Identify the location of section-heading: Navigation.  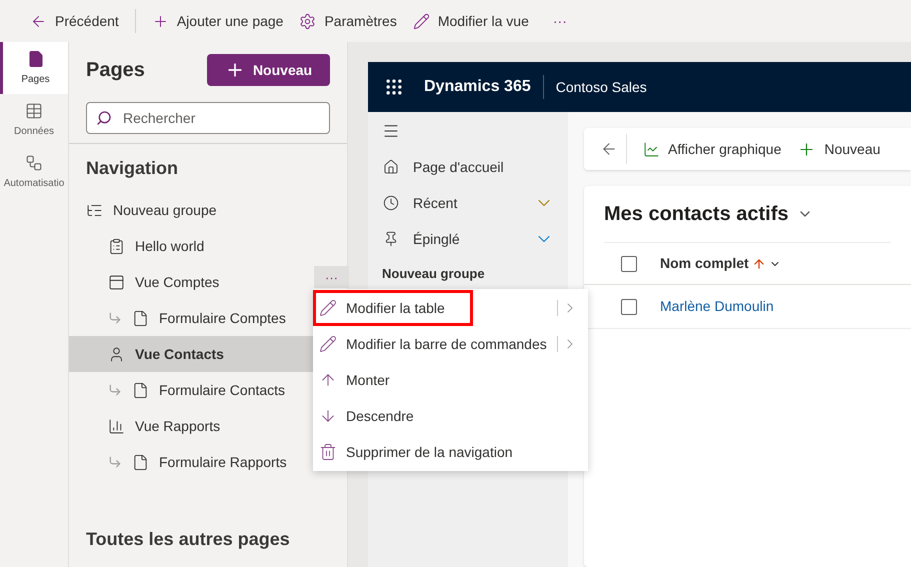
(132, 168).